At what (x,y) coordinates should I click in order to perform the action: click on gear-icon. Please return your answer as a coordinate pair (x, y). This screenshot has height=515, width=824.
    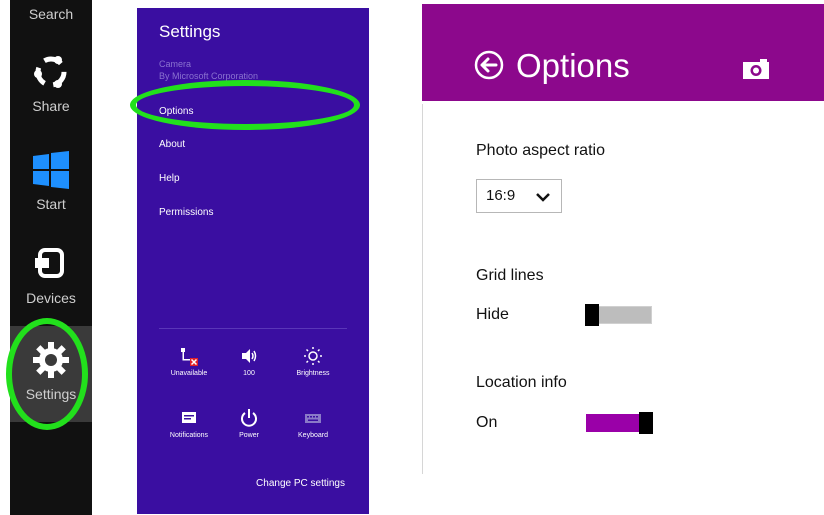
    Looking at the image, I should click on (51, 360).